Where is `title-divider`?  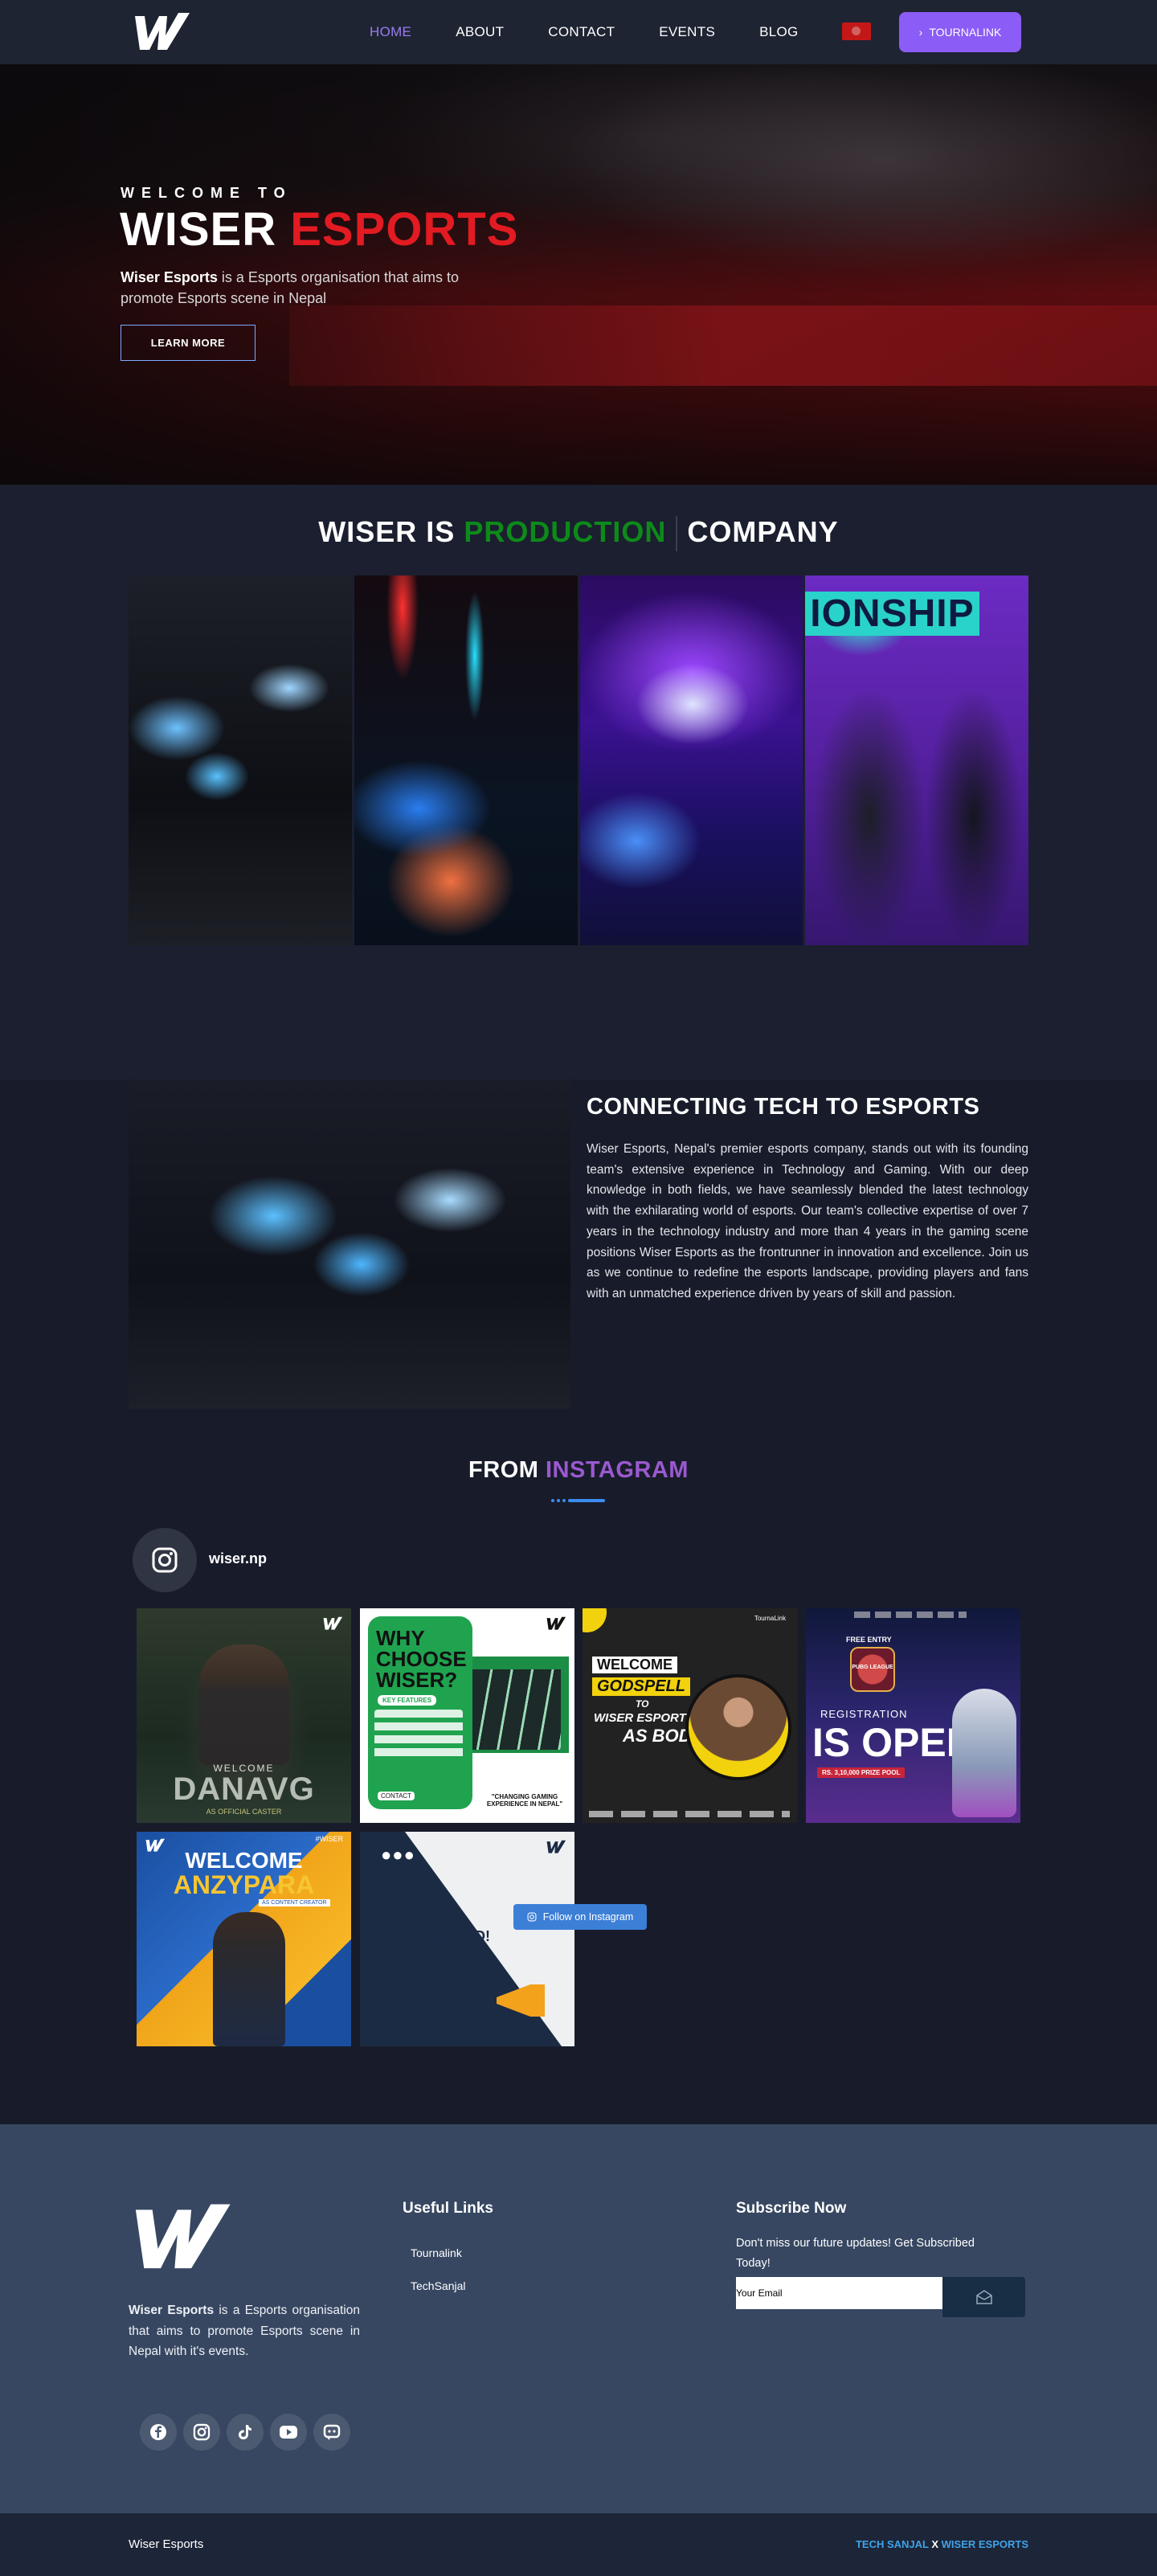 title-divider is located at coordinates (677, 534).